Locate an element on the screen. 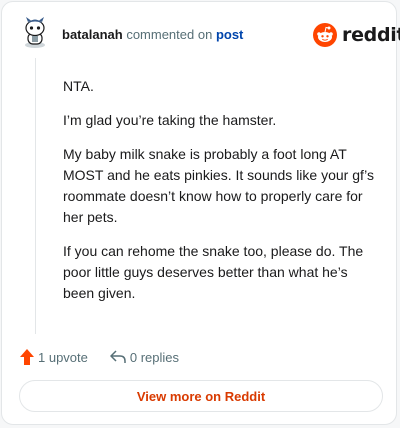 Image resolution: width=400 pixels, height=428 pixels. username-link: batalanah is located at coordinates (92, 34).